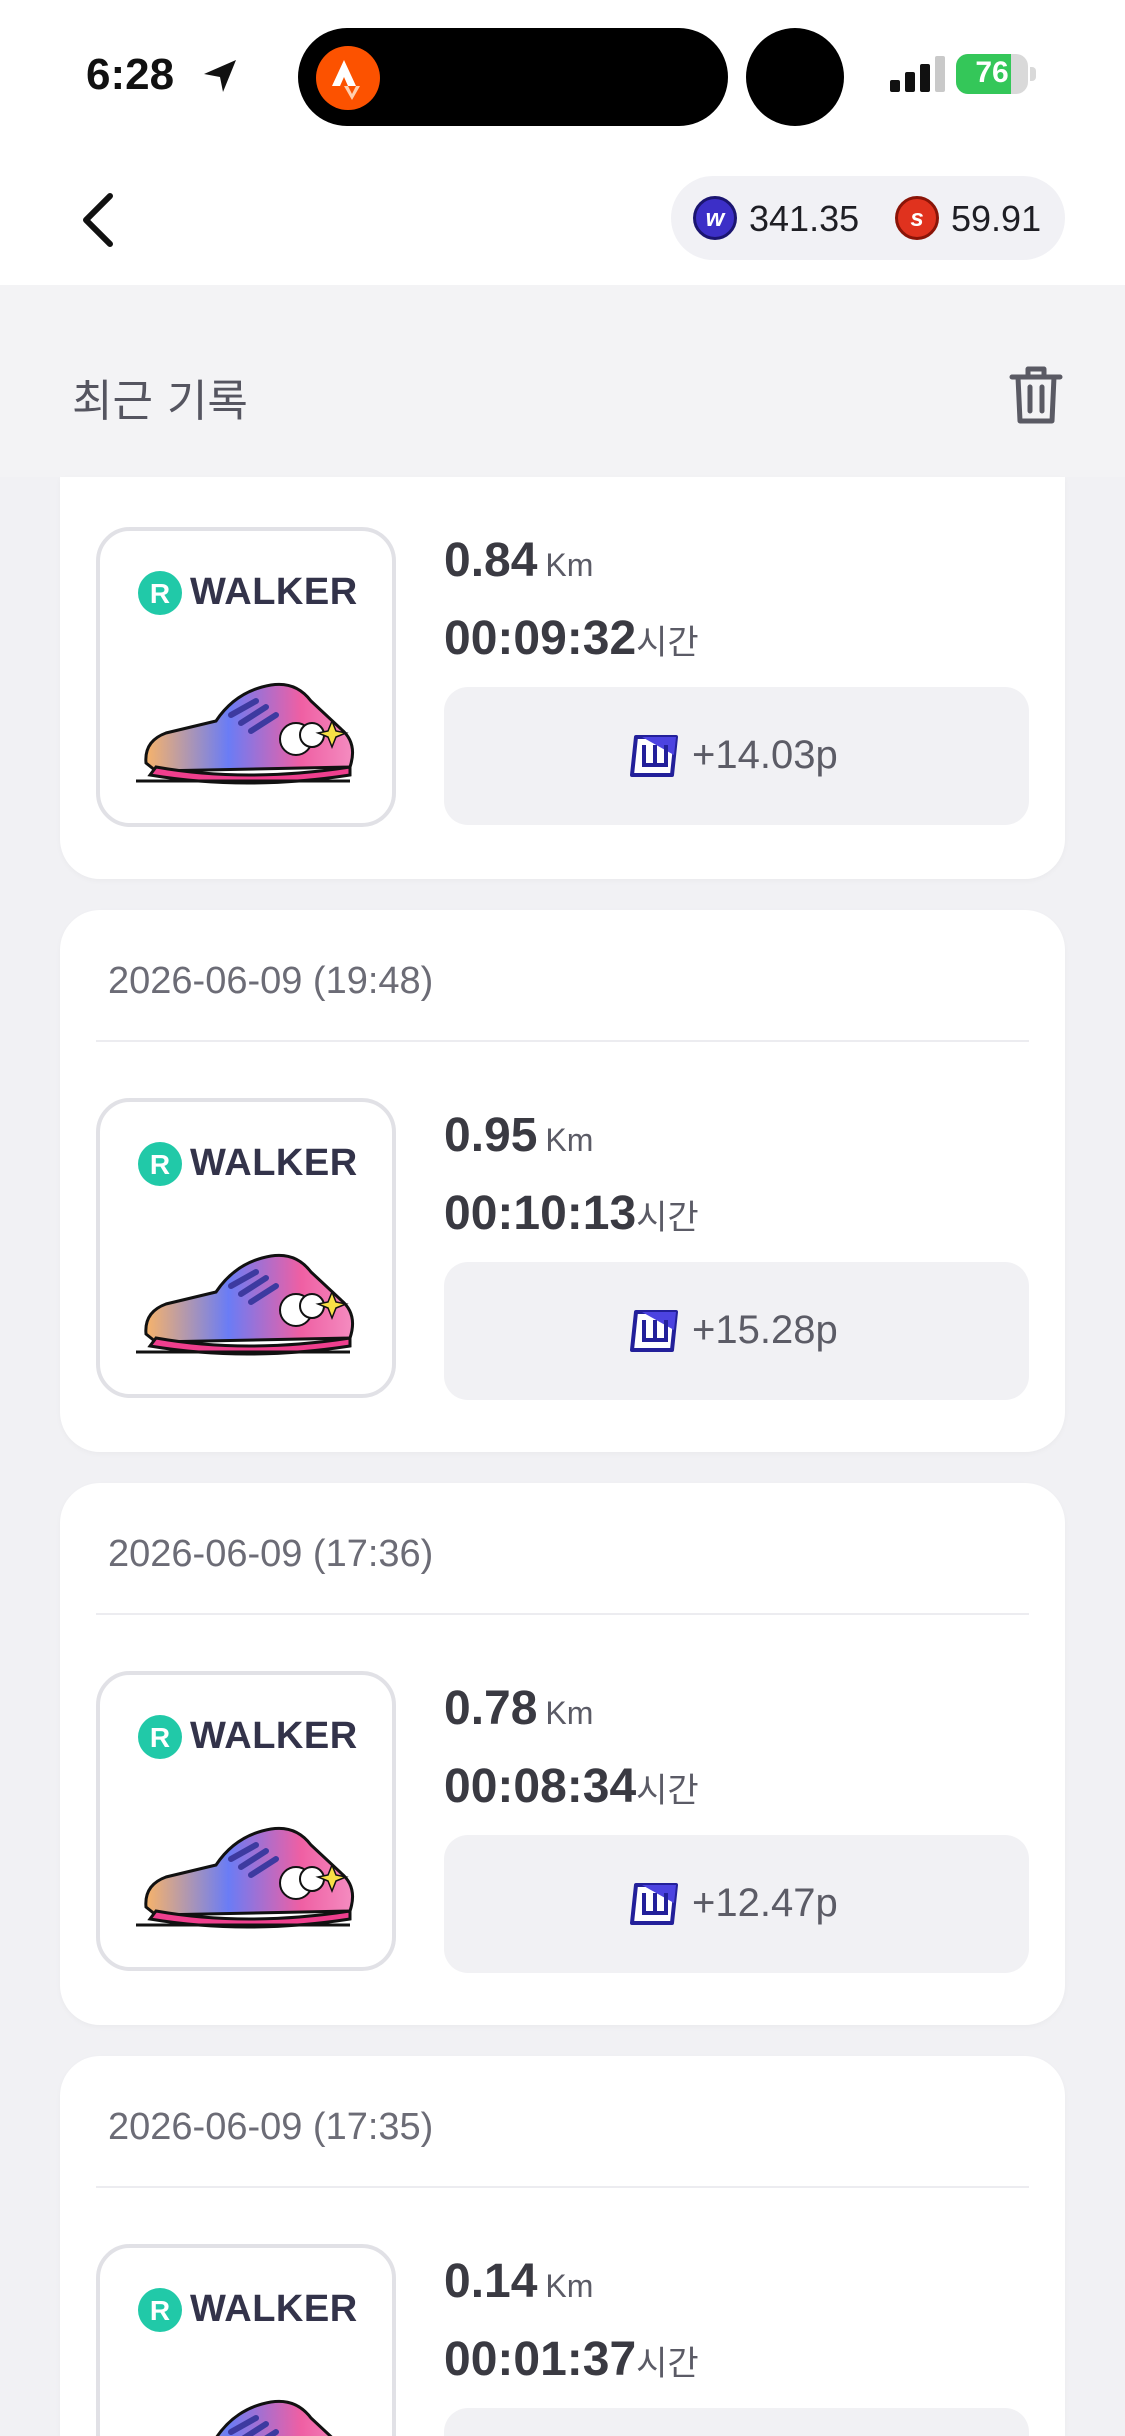 This screenshot has width=1125, height=2436. I want to click on reward-box: +12.47p, so click(736, 1904).